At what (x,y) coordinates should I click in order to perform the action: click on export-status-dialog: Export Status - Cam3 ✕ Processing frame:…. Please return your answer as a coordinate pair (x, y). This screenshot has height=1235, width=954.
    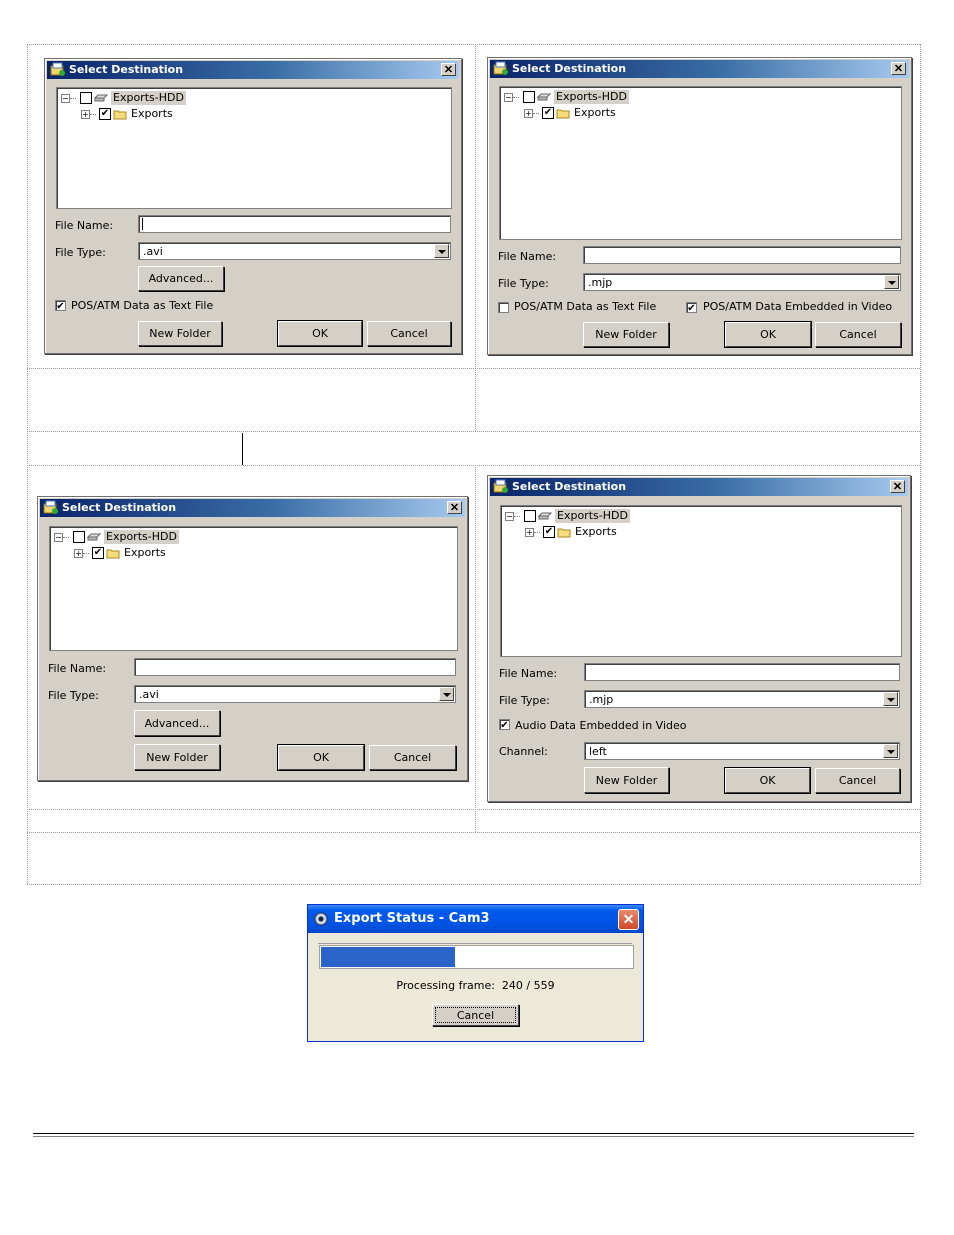
    Looking at the image, I should click on (475, 973).